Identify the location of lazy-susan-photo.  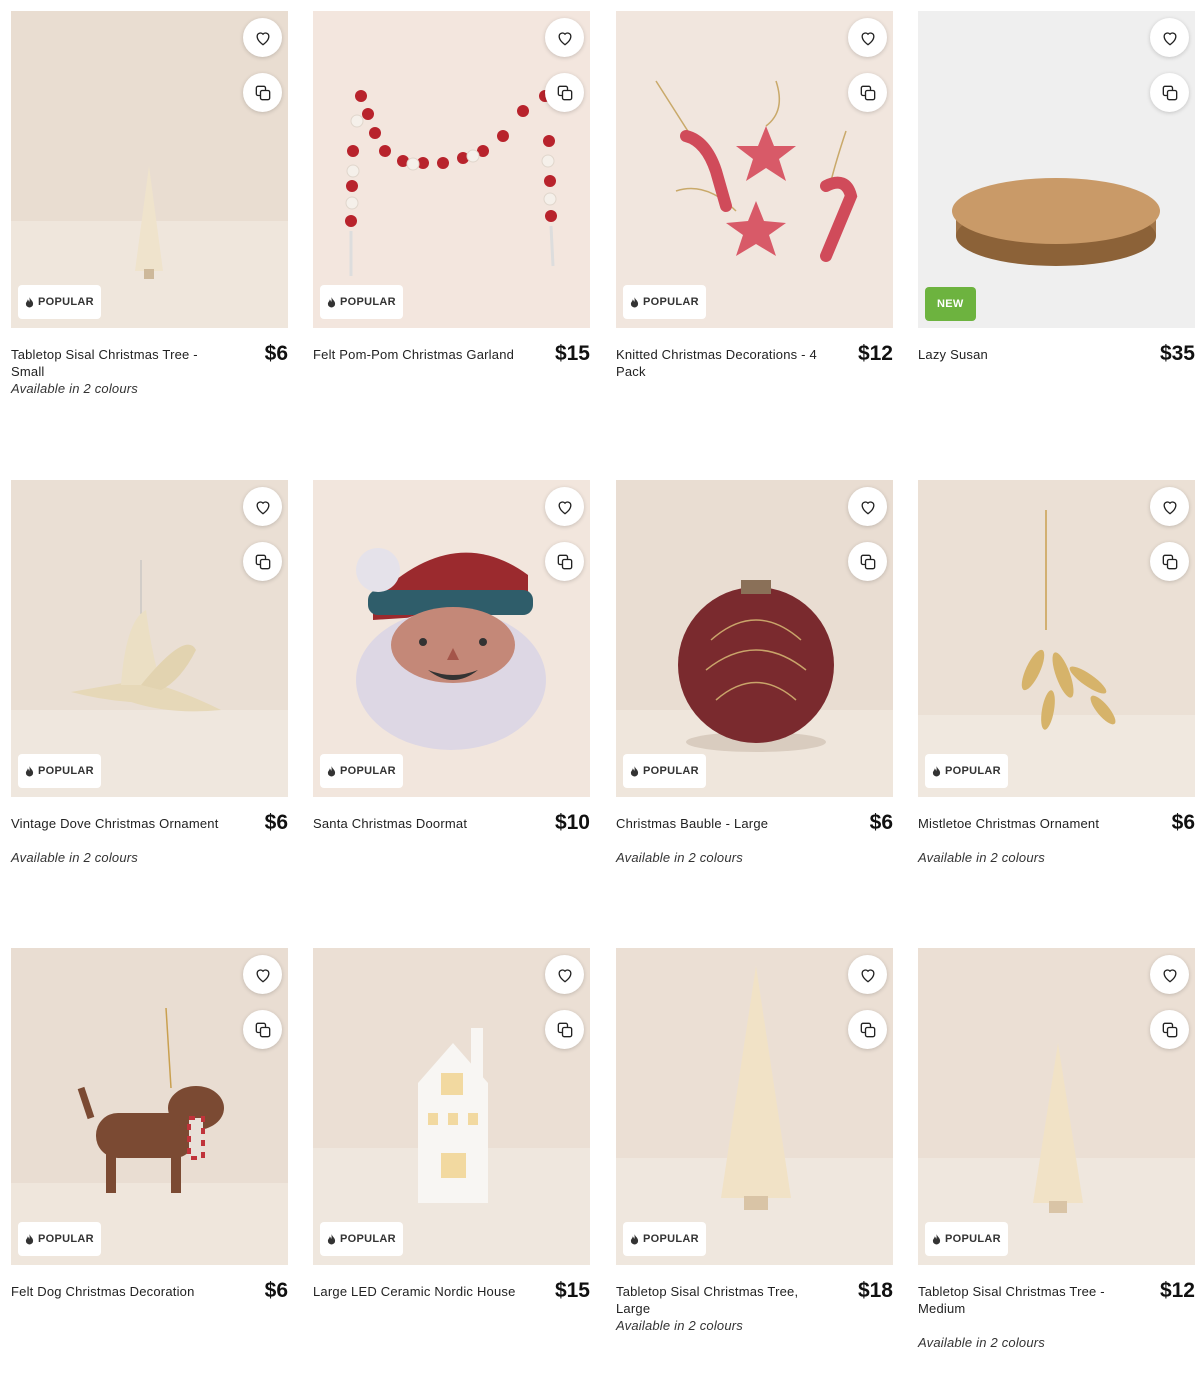
(1056, 169).